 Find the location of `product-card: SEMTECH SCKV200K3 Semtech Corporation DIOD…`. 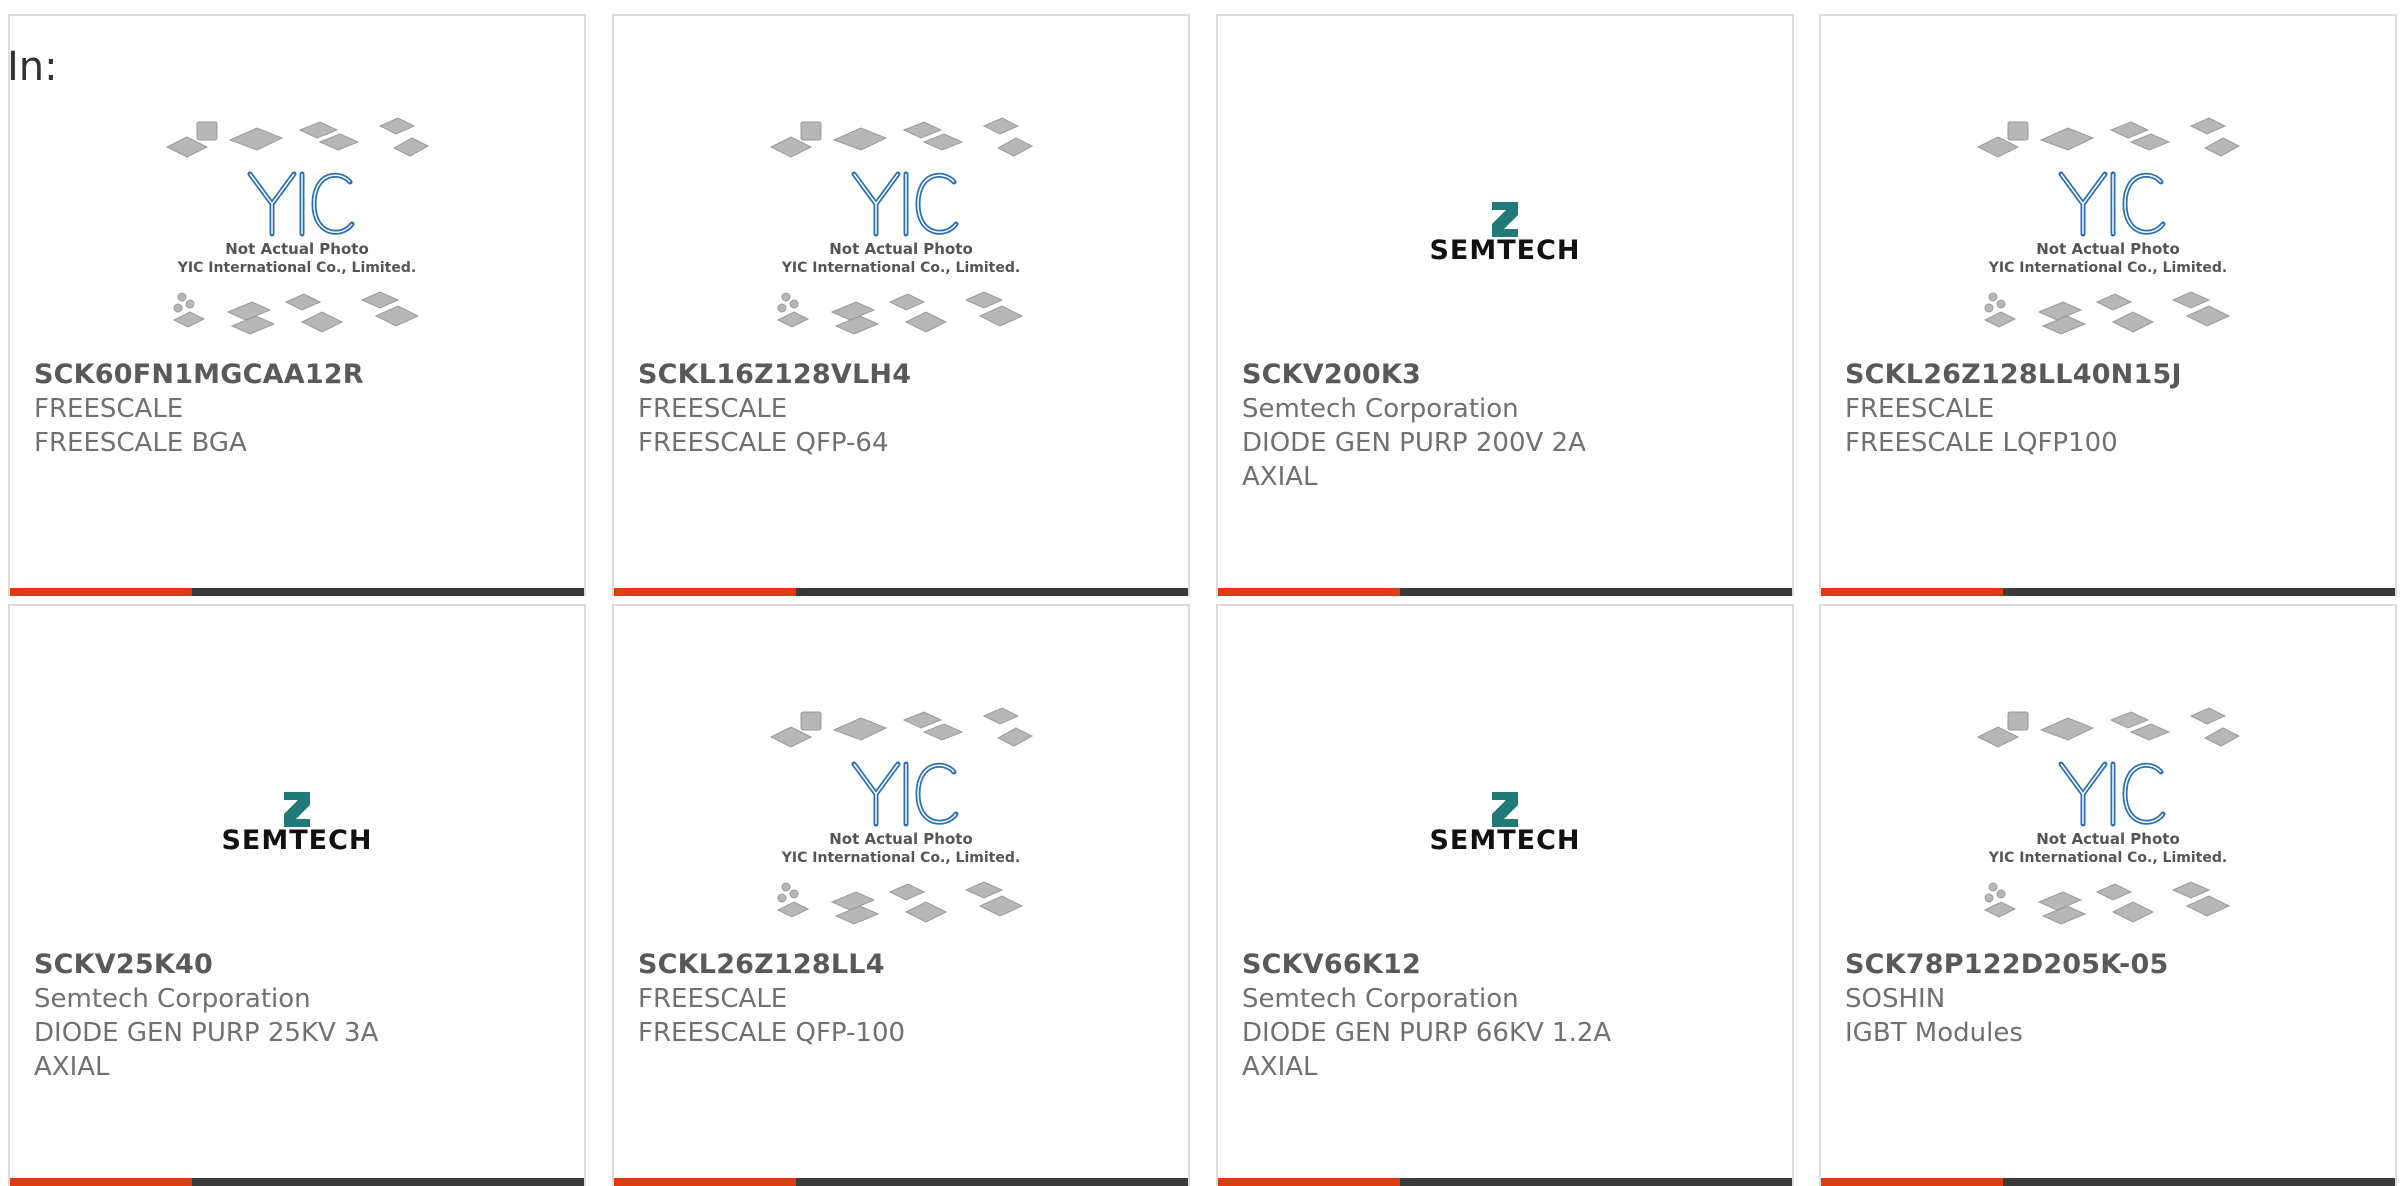

product-card: SEMTECH SCKV200K3 Semtech Corporation DIOD… is located at coordinates (1505, 305).